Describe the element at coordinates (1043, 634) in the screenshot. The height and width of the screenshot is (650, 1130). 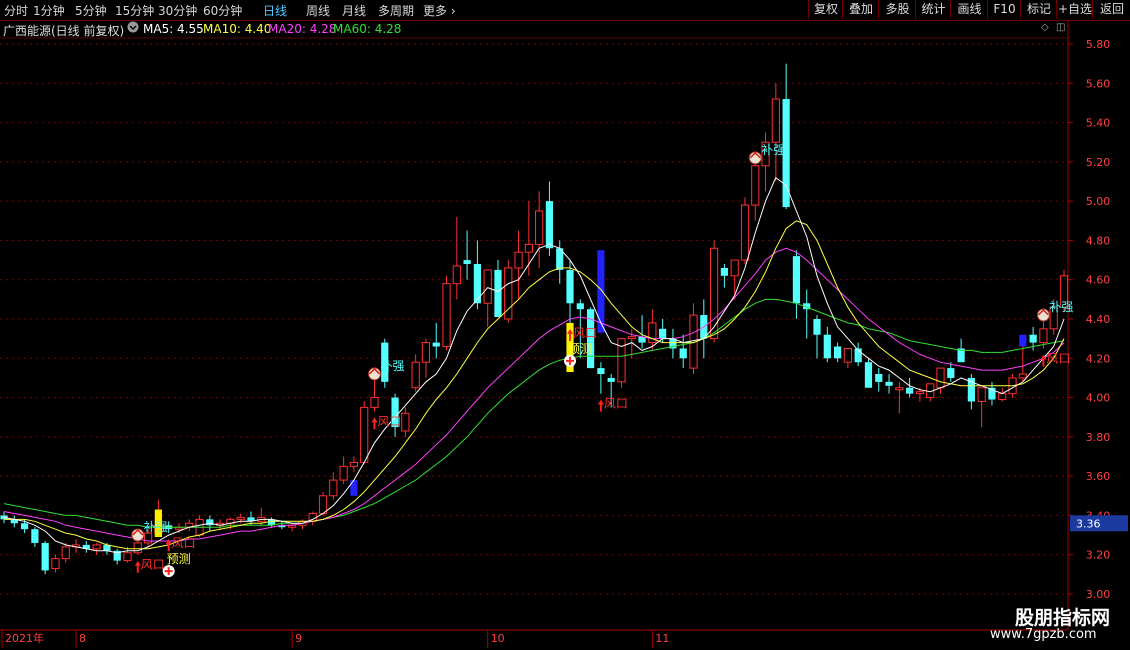
I see `watermark-url: www.7gpzb.com` at that location.